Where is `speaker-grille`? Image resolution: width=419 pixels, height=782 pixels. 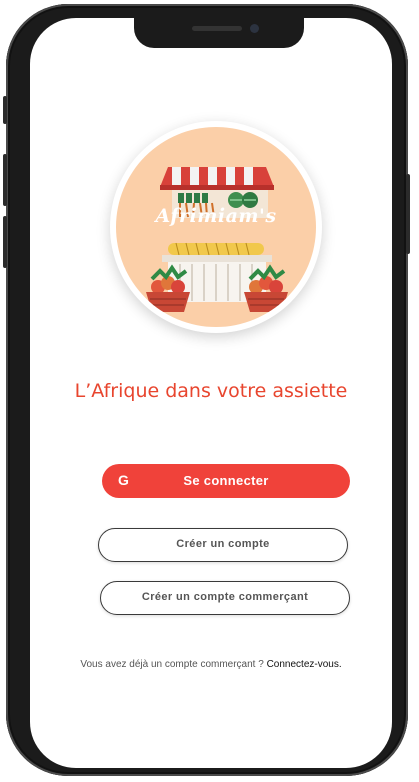 speaker-grille is located at coordinates (217, 28).